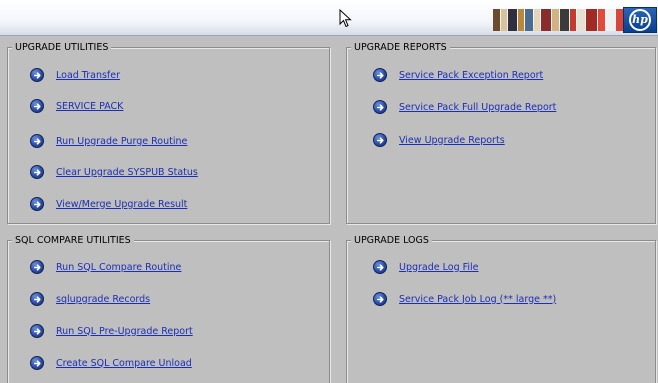 Image resolution: width=658 pixels, height=383 pixels. I want to click on link-row-upgrade-log-file: Upgrade Log File, so click(426, 267).